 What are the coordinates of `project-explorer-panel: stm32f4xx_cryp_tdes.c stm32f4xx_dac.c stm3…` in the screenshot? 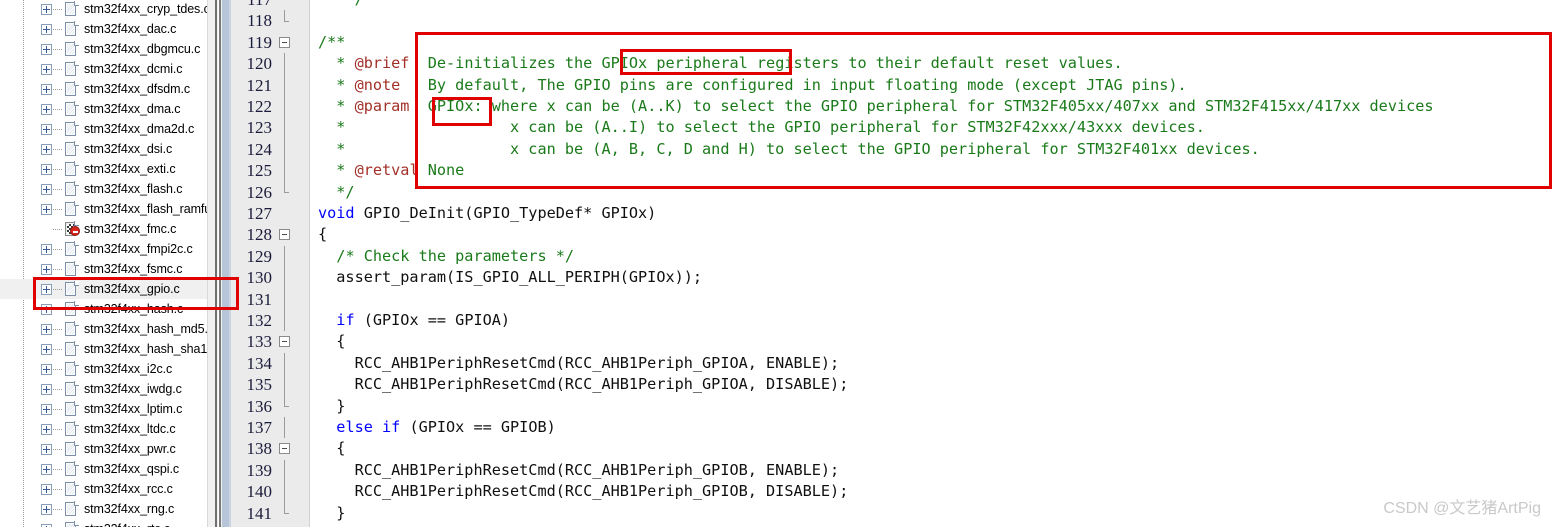 It's located at (103, 263).